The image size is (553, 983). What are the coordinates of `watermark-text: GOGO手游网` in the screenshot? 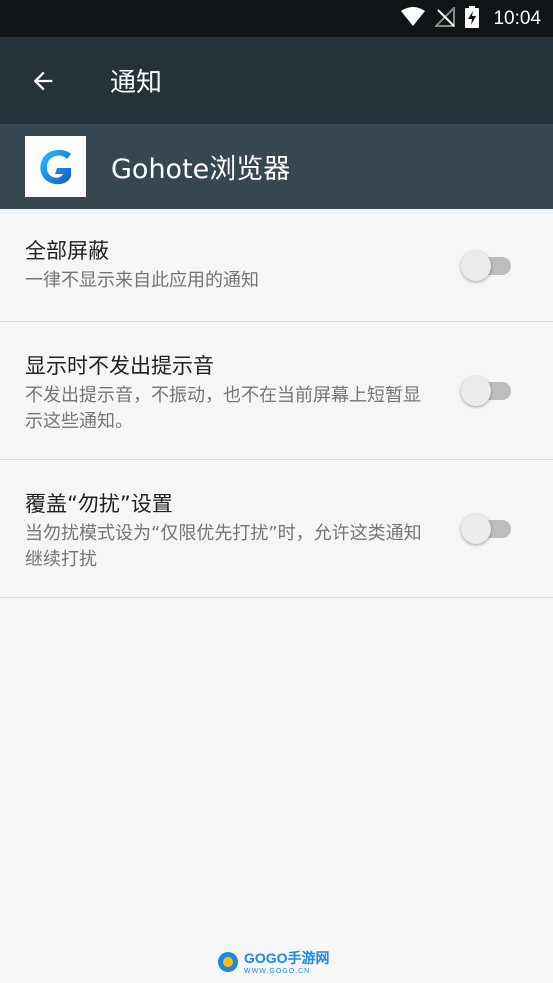 It's located at (287, 958).